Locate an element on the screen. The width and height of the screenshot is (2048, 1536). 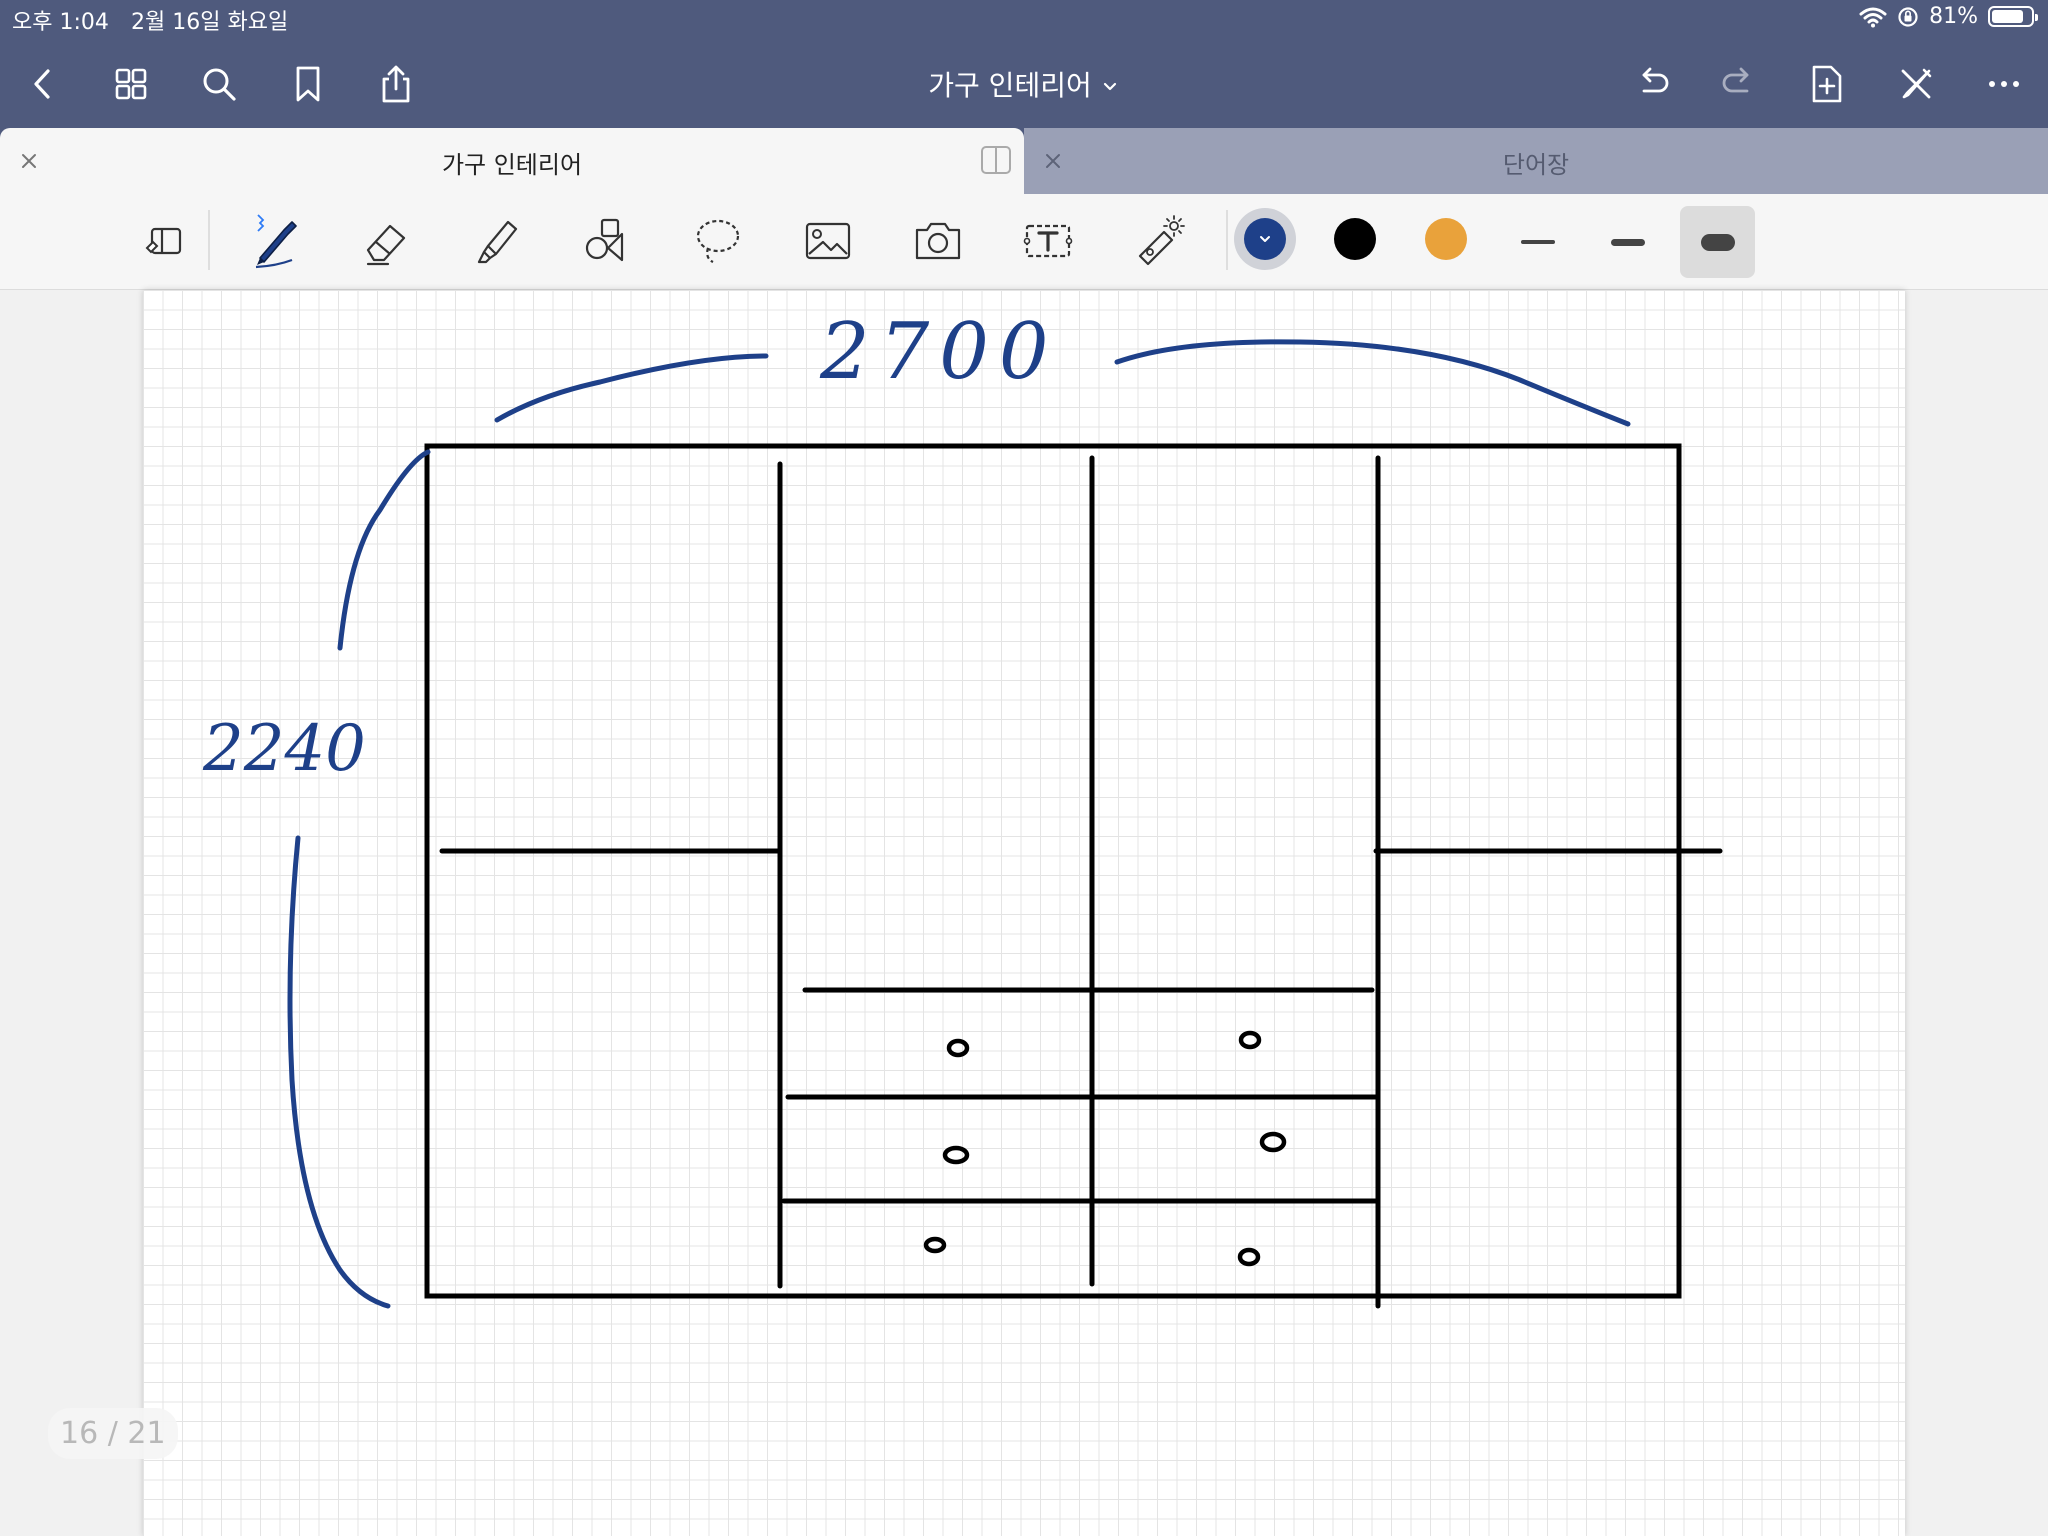
toggle-tools-button is located at coordinates (1916, 84).